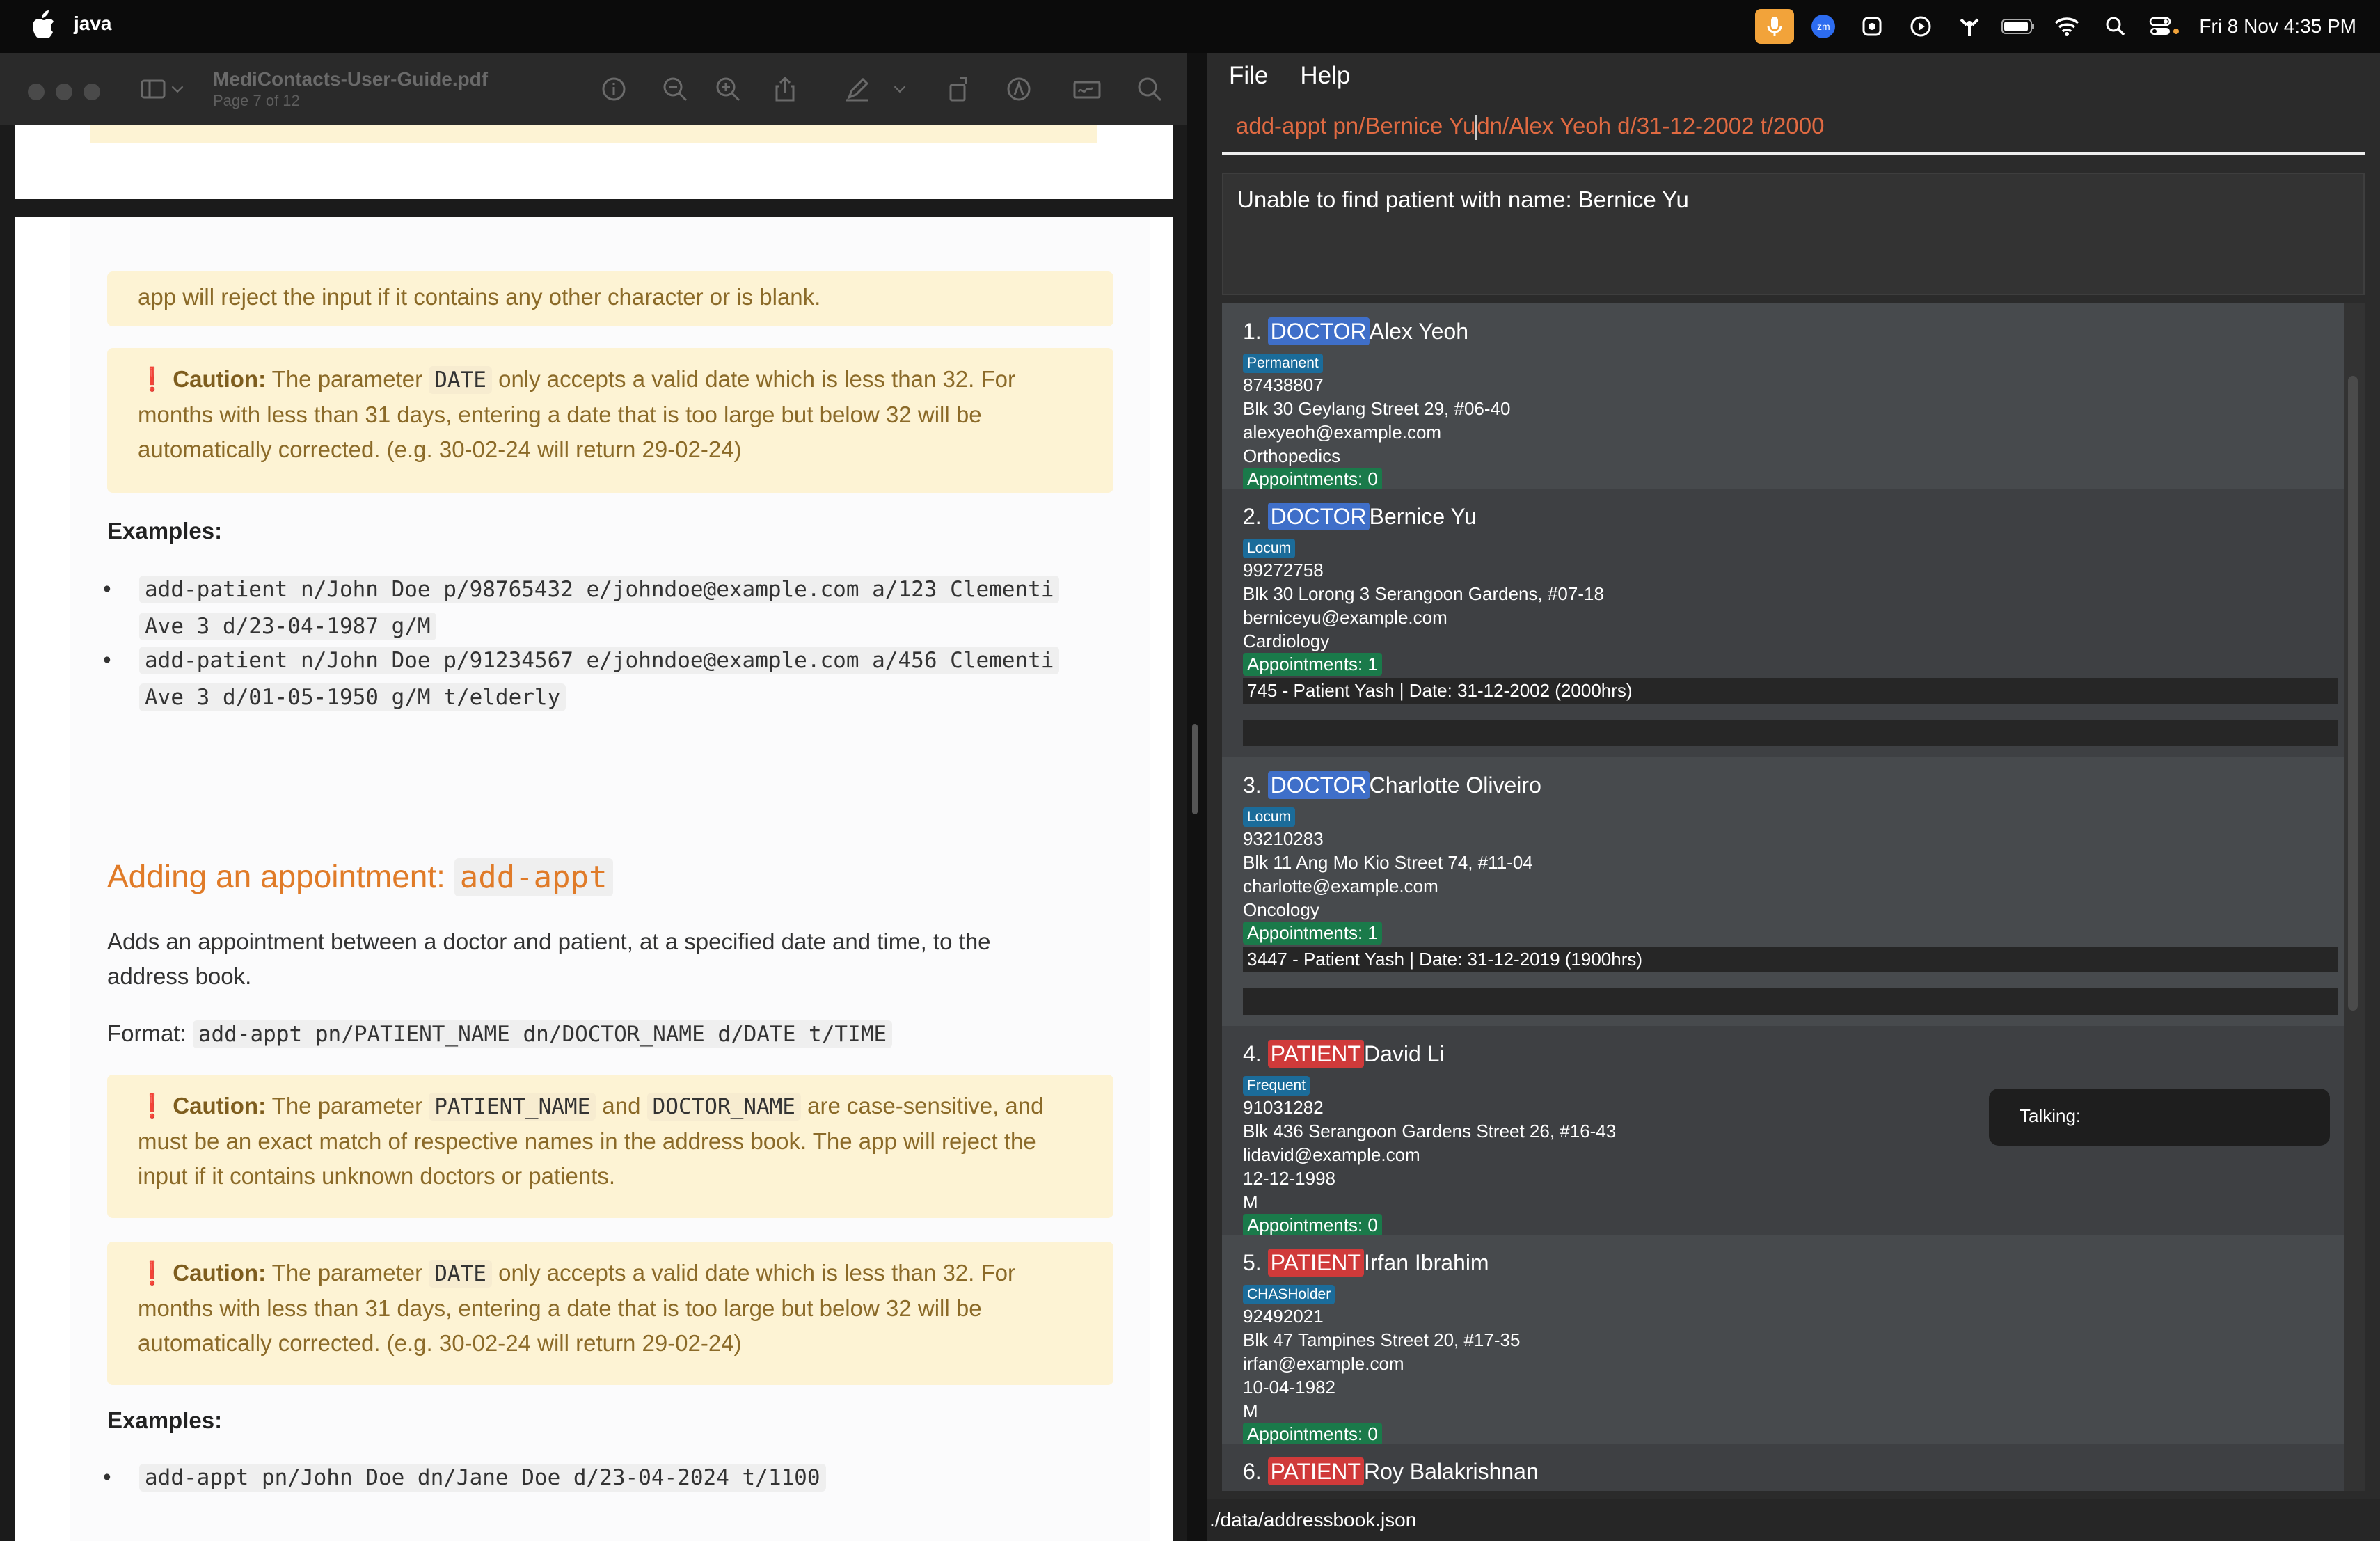 The image size is (2380, 1541). I want to click on list-scrollbar, so click(2354, 897).